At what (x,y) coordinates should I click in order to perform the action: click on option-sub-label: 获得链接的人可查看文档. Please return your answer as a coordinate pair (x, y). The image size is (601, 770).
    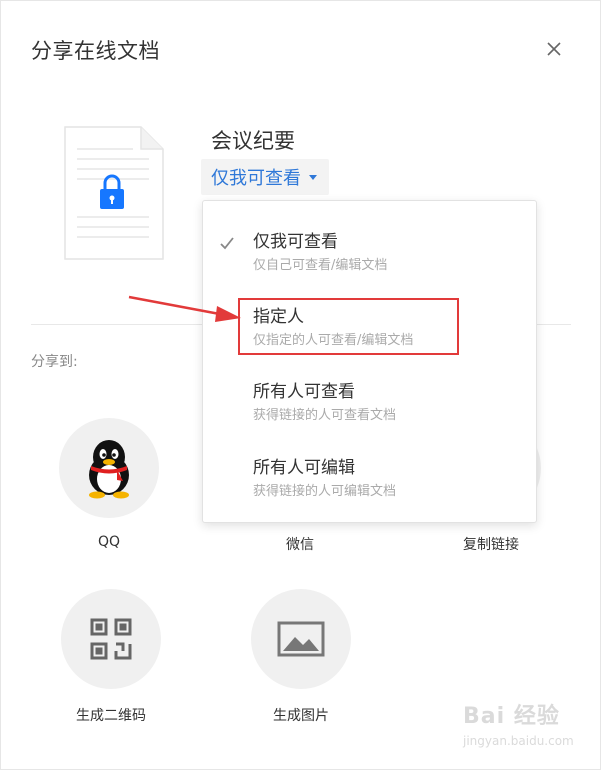
    Looking at the image, I should click on (325, 415).